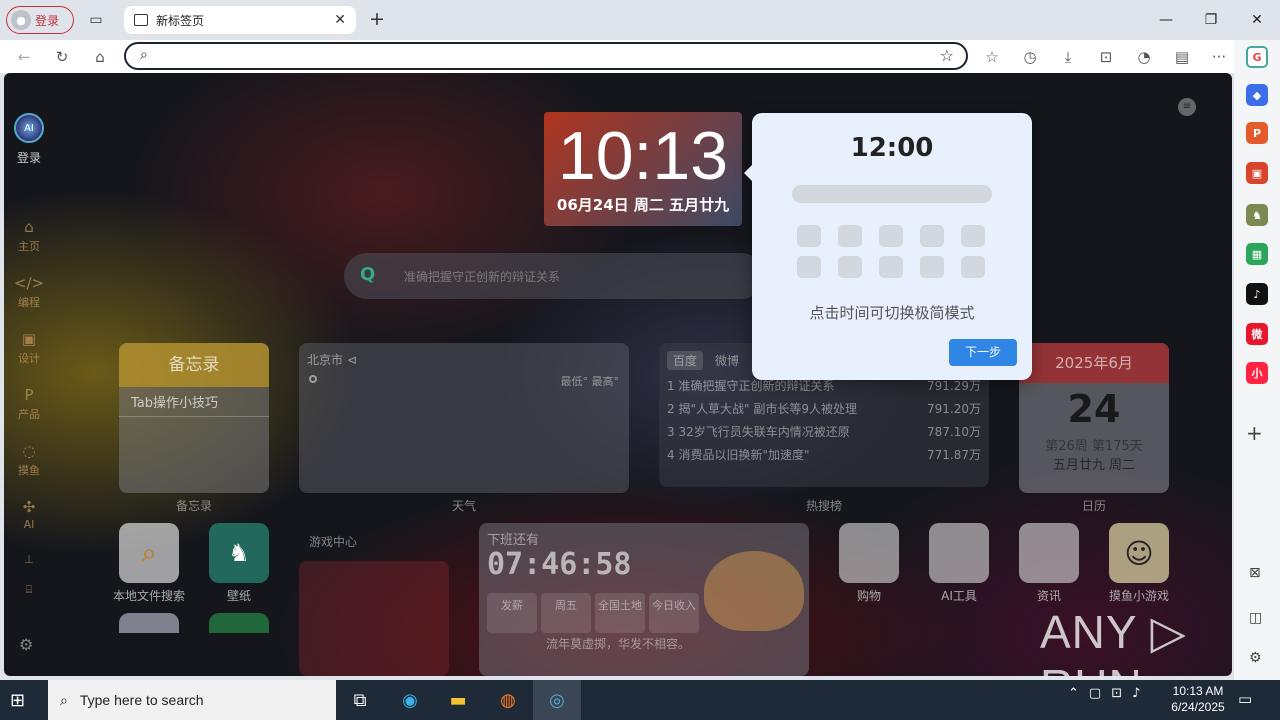 Image resolution: width=1280 pixels, height=720 pixels. What do you see at coordinates (824, 408) in the screenshot?
I see `list-item: 2 揭"人草大战" 副市长等9人被处理 791.20万` at bounding box center [824, 408].